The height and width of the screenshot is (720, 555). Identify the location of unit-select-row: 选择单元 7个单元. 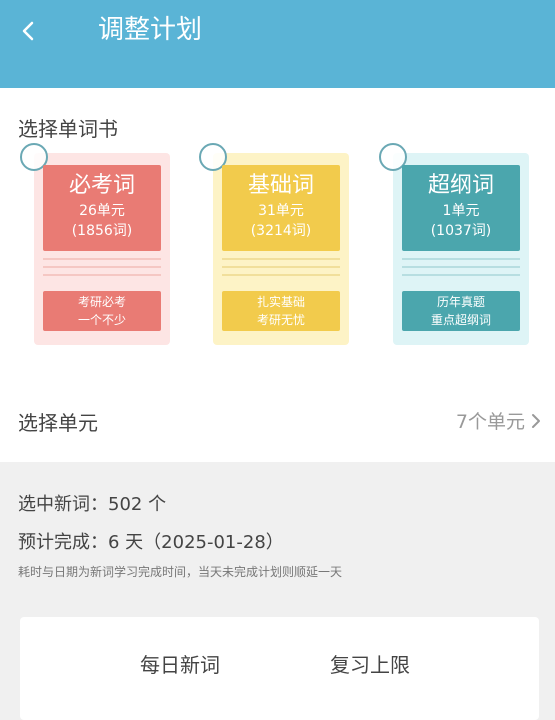
(277, 421).